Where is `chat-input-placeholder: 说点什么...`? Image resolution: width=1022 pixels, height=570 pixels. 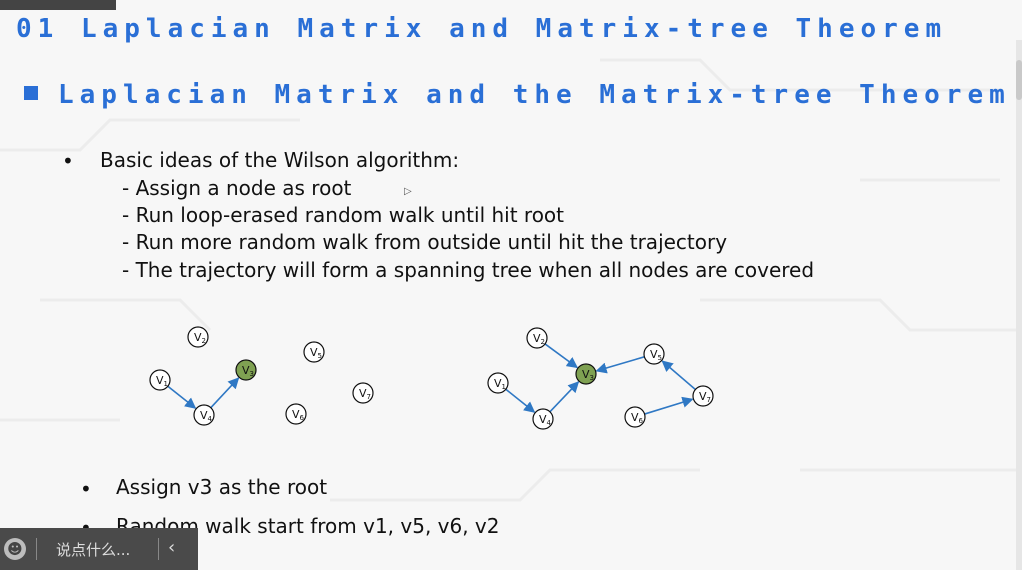 chat-input-placeholder: 说点什么... is located at coordinates (93, 549).